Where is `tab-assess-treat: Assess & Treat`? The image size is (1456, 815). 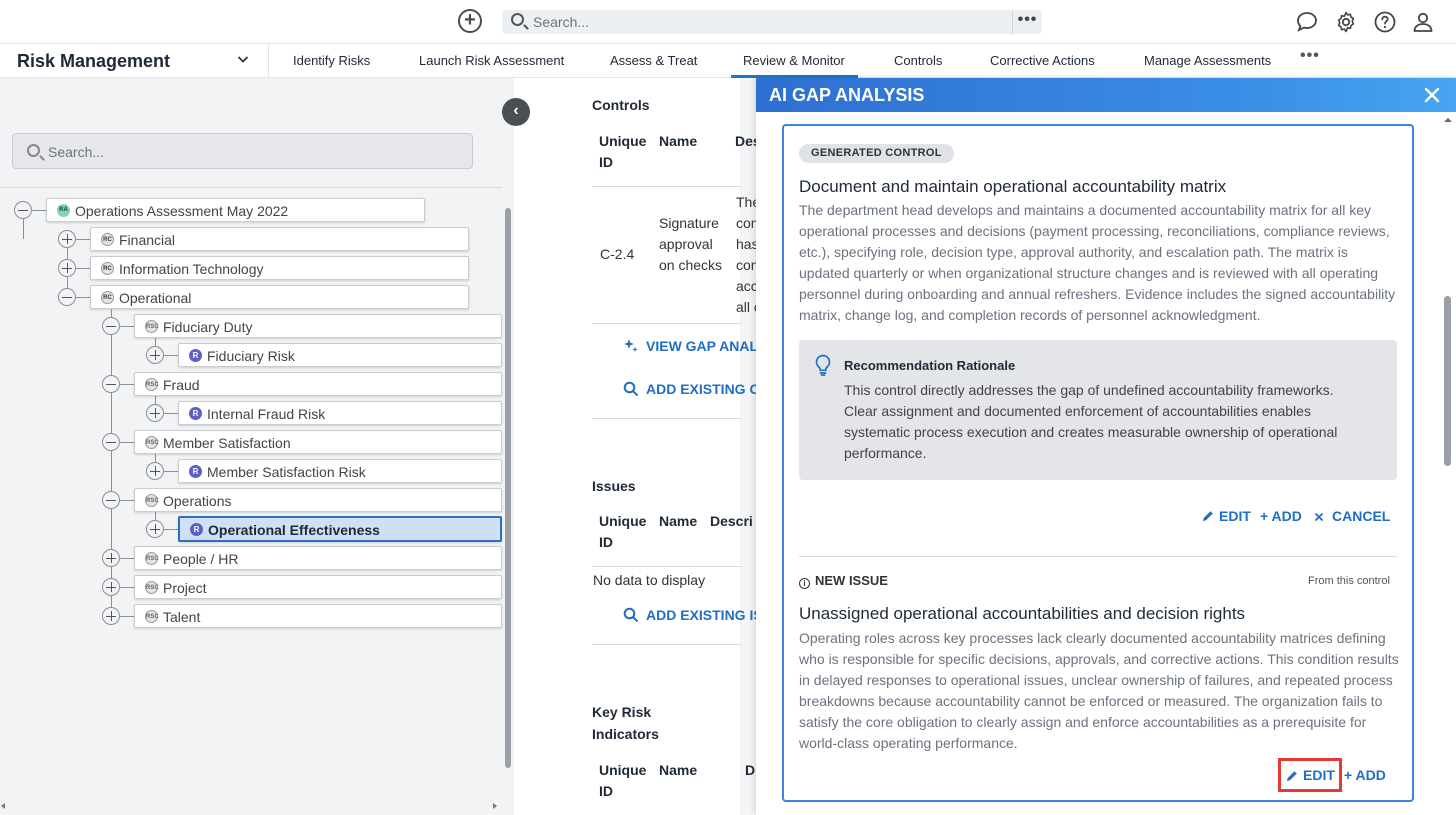
tab-assess-treat: Assess & Treat is located at coordinates (653, 60).